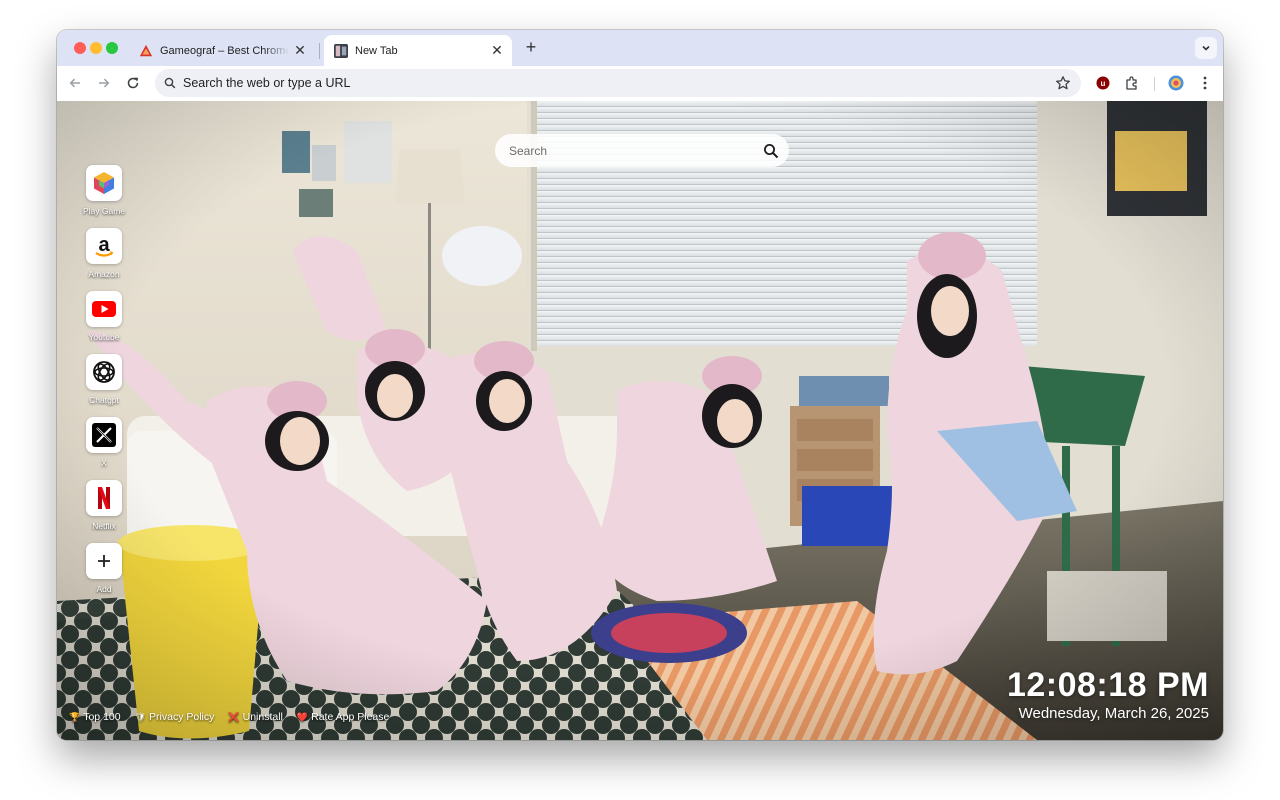 This screenshot has width=1280, height=800. Describe the element at coordinates (104, 211) in the screenshot. I see `shortcut-label: Play Game` at that location.